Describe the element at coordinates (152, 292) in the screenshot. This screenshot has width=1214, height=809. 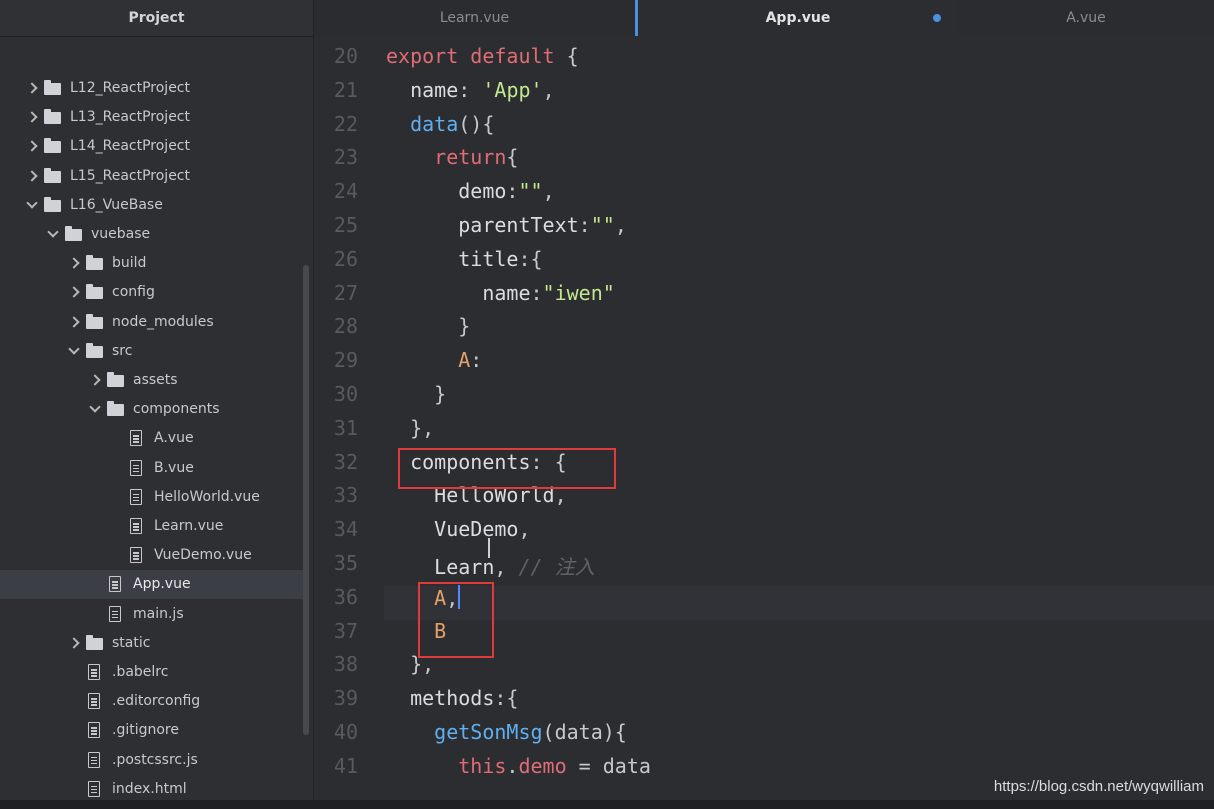
I see `tree-item: config` at that location.